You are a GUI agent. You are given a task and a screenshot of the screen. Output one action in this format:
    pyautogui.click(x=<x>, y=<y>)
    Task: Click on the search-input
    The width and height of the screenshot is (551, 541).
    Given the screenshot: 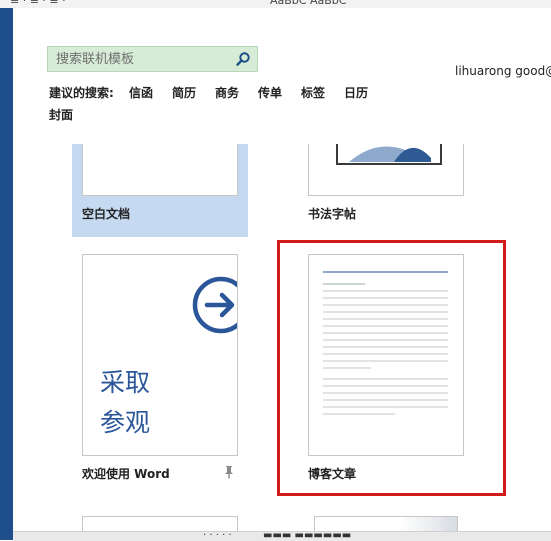 What is the action you would take?
    pyautogui.click(x=142, y=59)
    